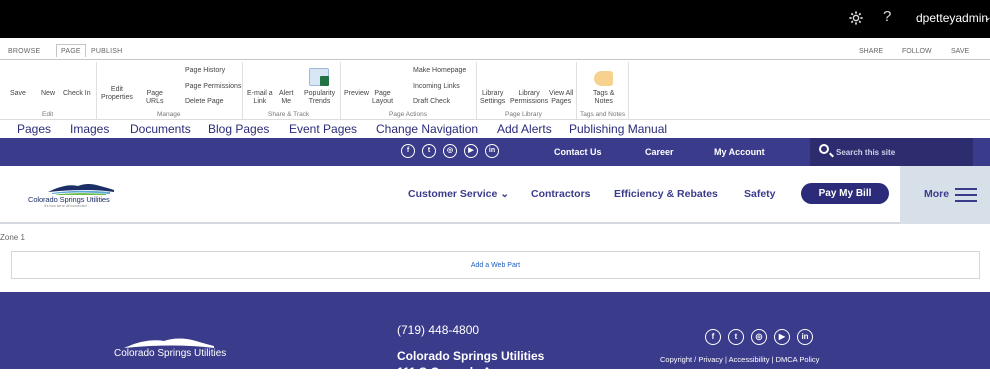 The height and width of the screenshot is (379, 990). Describe the element at coordinates (739, 152) in the screenshot. I see `my-account-link: My Account` at that location.